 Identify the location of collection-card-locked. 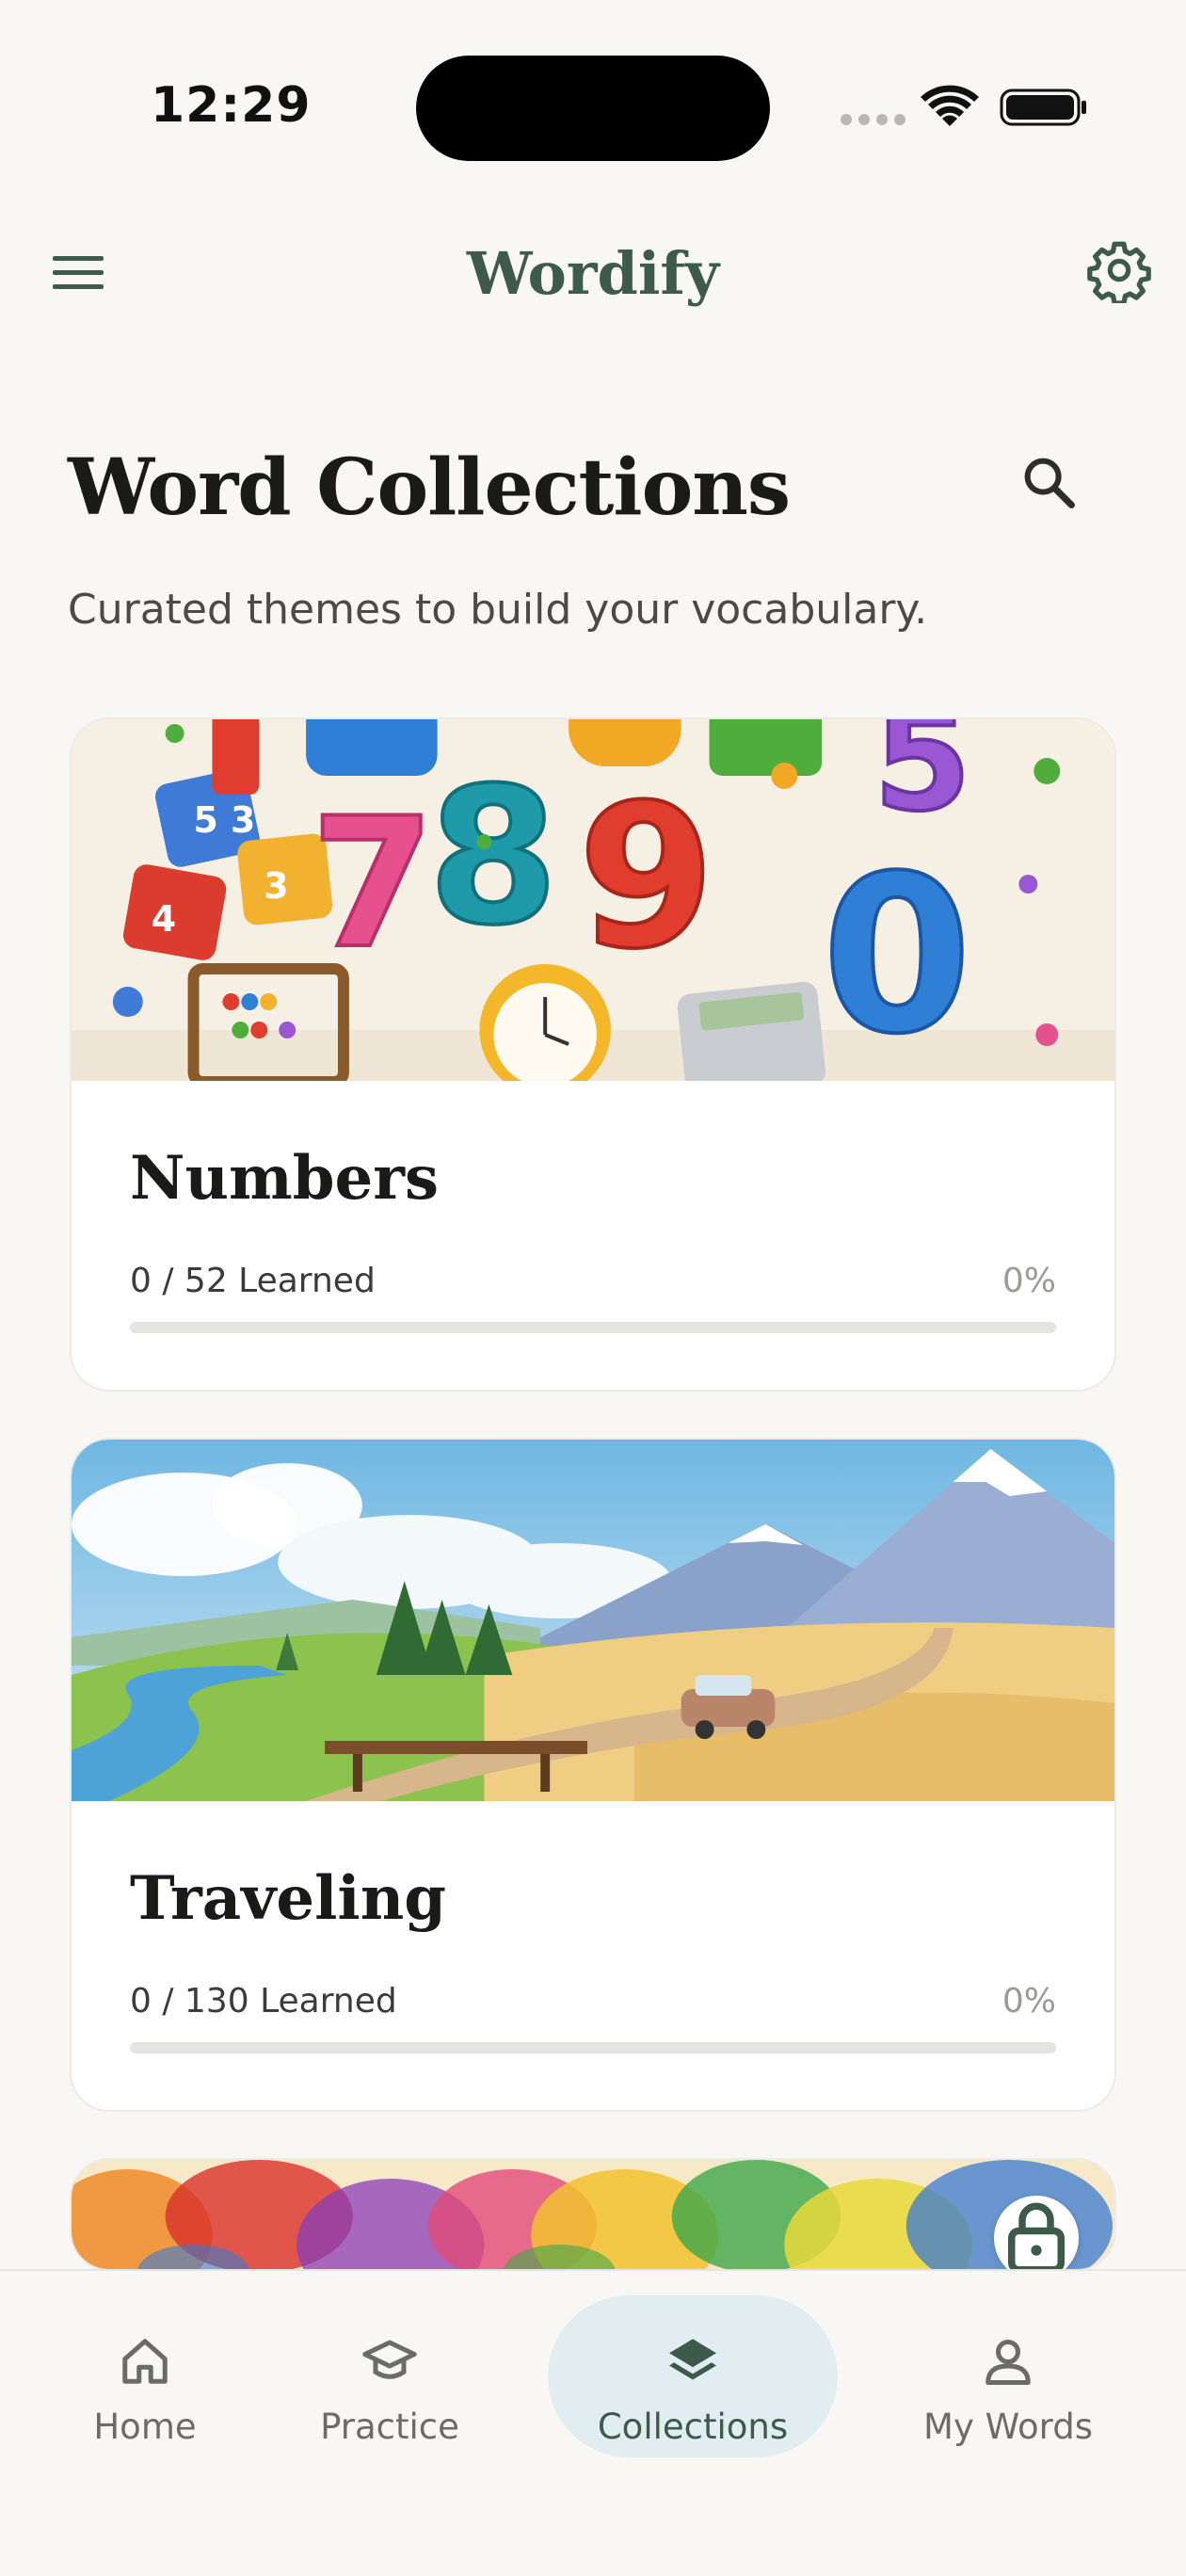
(593, 2214).